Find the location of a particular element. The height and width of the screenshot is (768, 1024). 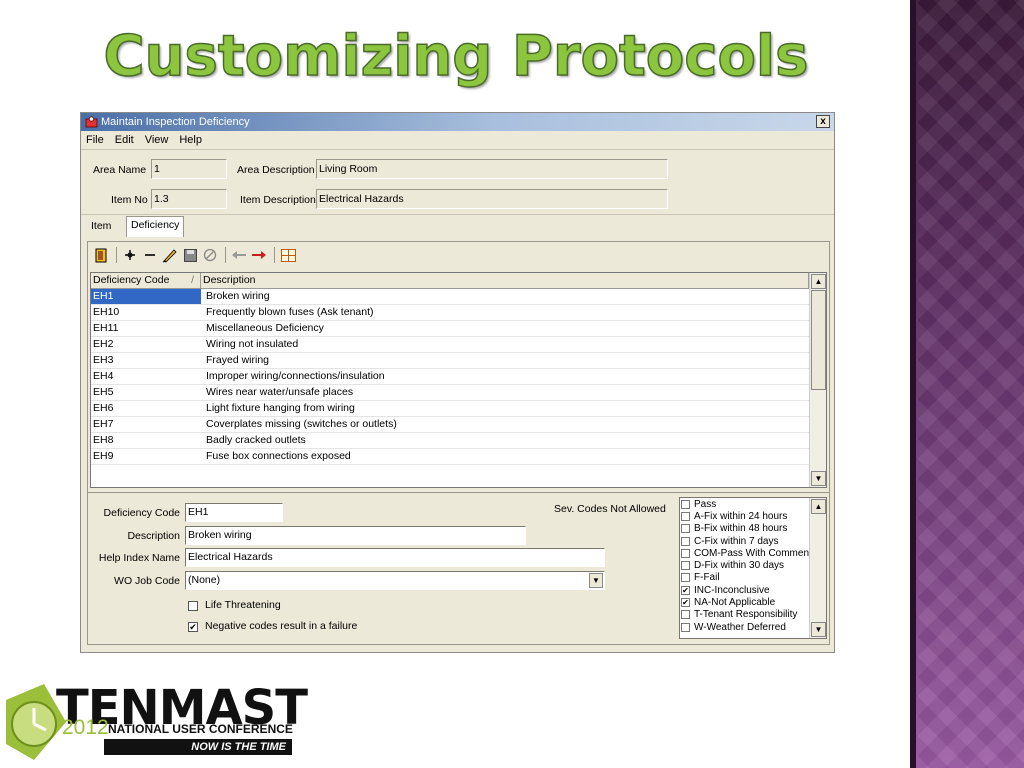

sev-codes-scrollbar: ▲ ▼ is located at coordinates (817, 568).